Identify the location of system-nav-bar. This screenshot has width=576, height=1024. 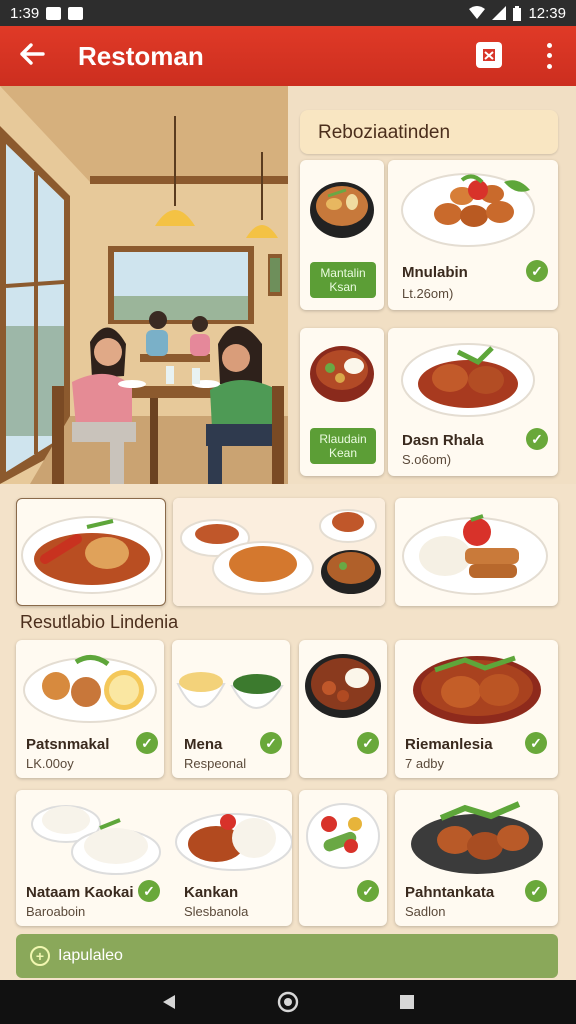
(288, 1002).